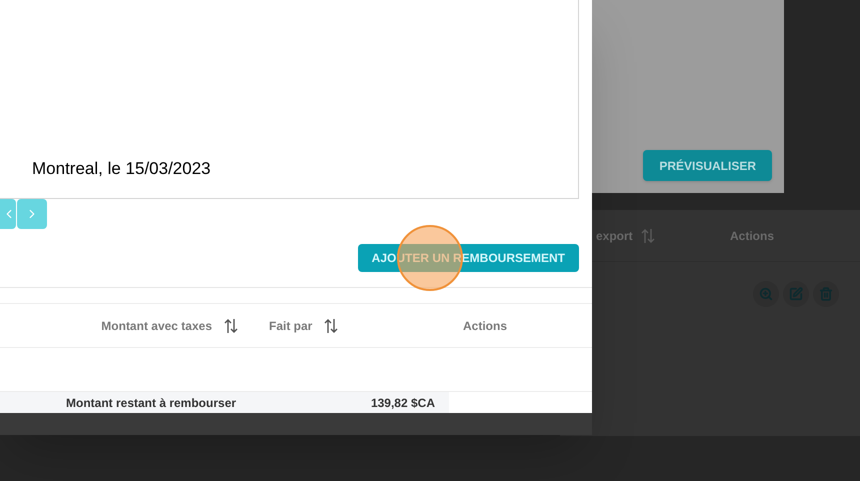 The image size is (860, 481). Describe the element at coordinates (290, 326) in the screenshot. I see `column-header: Fait par` at that location.